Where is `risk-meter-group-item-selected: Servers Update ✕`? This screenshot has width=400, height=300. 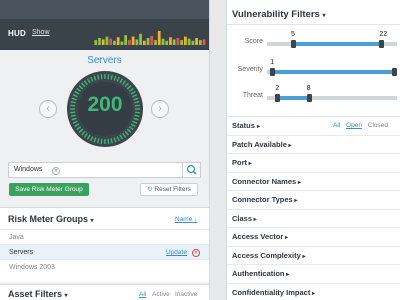
risk-meter-group-item-selected: Servers Update ✕ is located at coordinates (104, 251).